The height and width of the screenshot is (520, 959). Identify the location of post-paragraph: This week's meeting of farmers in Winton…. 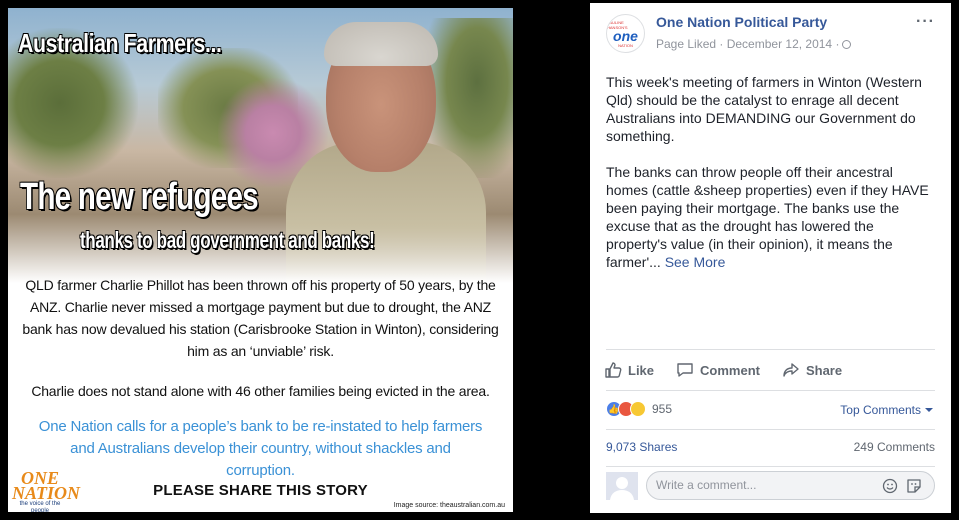
(764, 109).